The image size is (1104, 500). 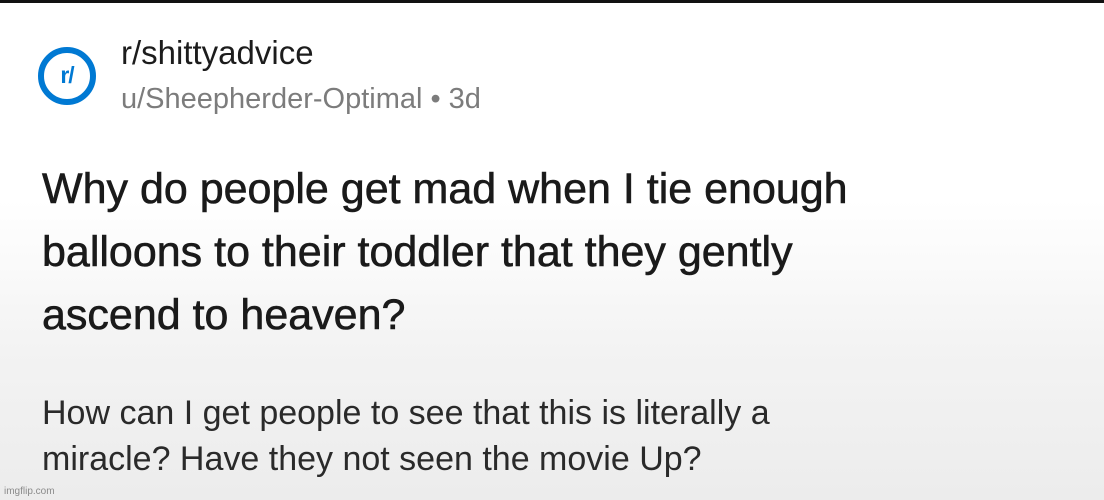 What do you see at coordinates (301, 53) in the screenshot?
I see `subreddit-name: r/shittyadvice` at bounding box center [301, 53].